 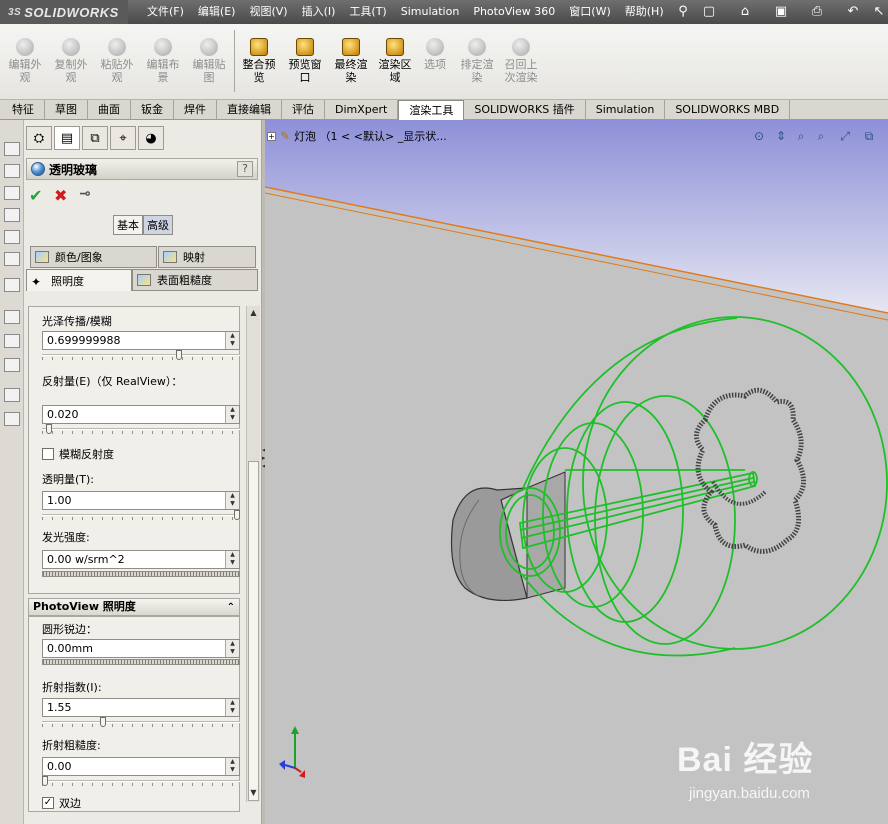 What do you see at coordinates (303, 110) in the screenshot?
I see `tab-evaluate: 评估` at bounding box center [303, 110].